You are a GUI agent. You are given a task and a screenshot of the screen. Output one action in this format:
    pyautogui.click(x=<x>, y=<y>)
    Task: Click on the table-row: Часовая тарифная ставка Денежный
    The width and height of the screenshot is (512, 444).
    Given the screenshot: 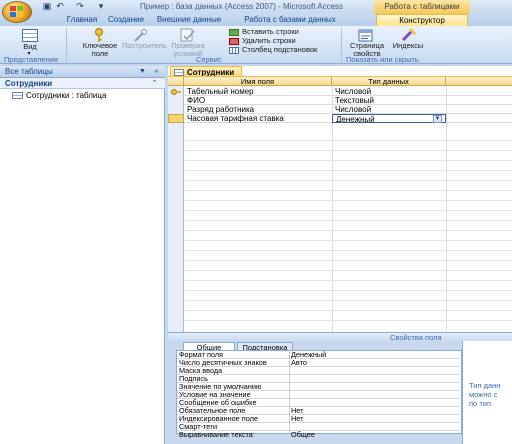 What is the action you would take?
    pyautogui.click(x=348, y=118)
    